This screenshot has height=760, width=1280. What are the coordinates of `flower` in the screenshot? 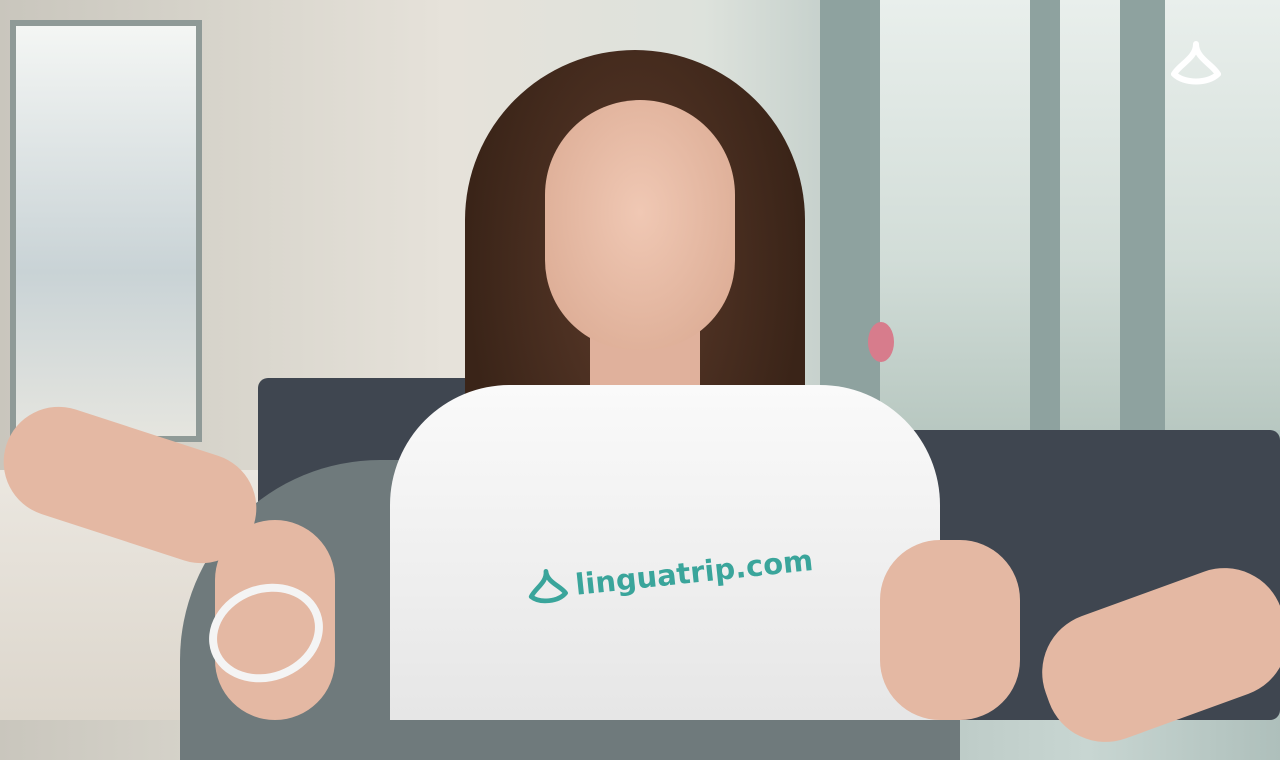 It's located at (881, 342).